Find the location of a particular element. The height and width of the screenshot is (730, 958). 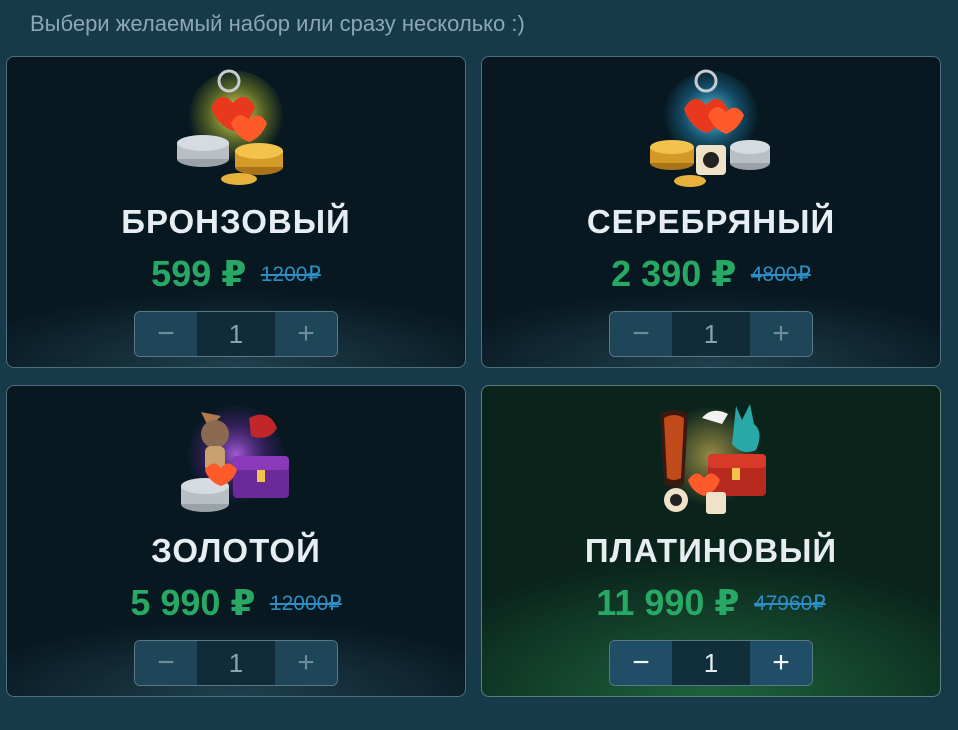

pack-old-price: 4800₽ is located at coordinates (780, 274).